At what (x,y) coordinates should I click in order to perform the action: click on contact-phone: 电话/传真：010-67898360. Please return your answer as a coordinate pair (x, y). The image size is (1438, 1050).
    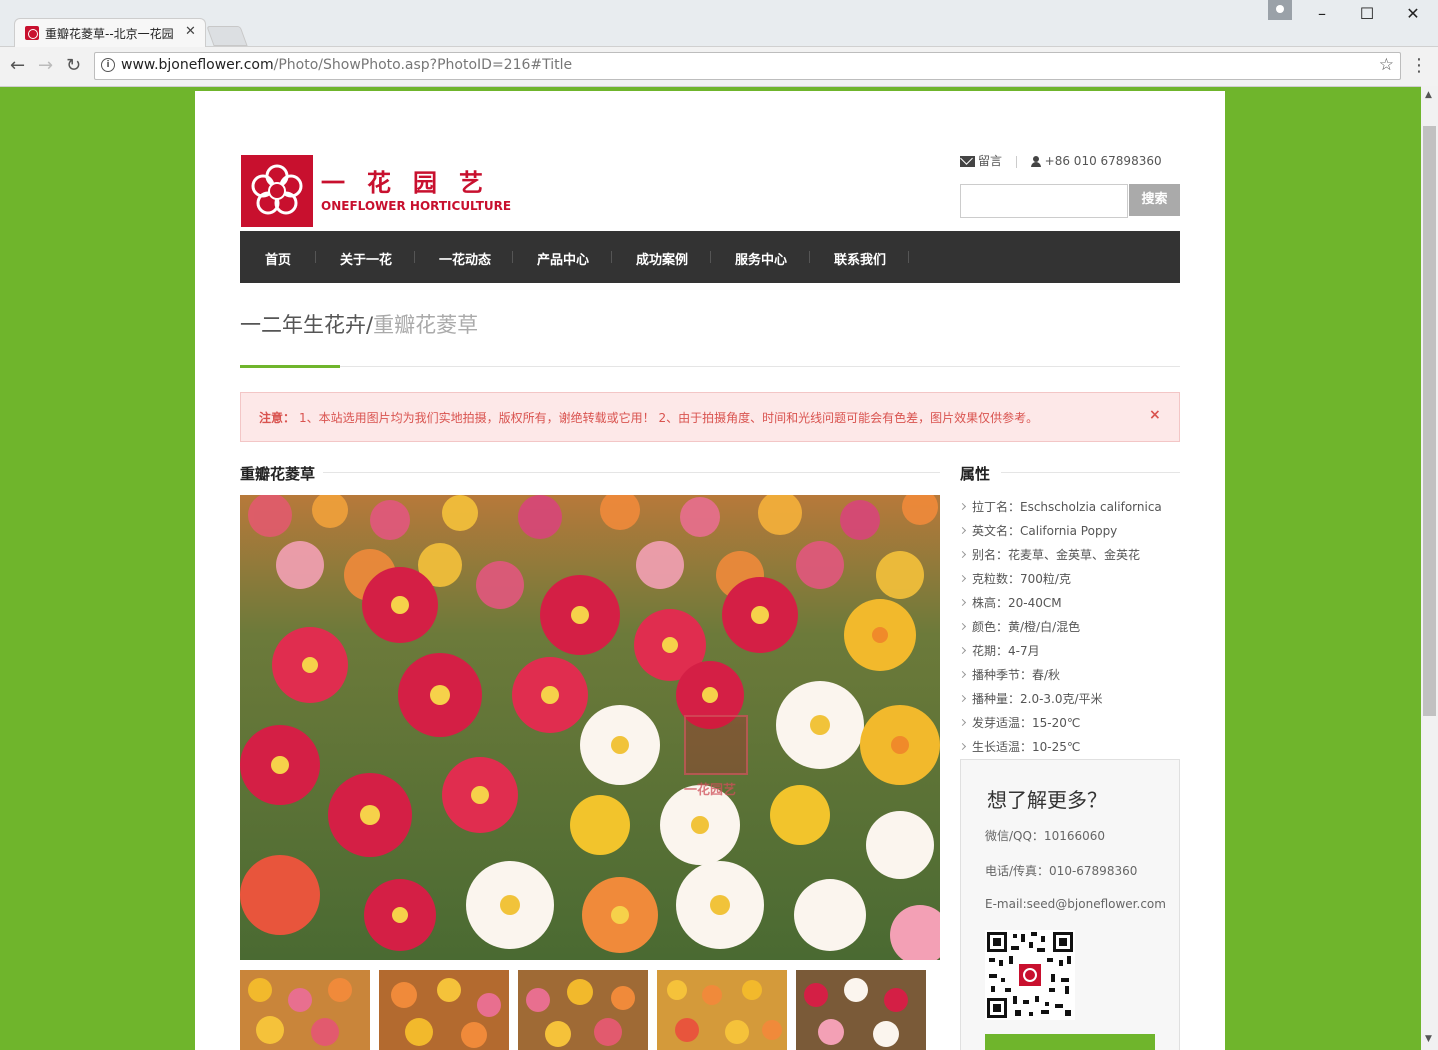
    Looking at the image, I should click on (1061, 871).